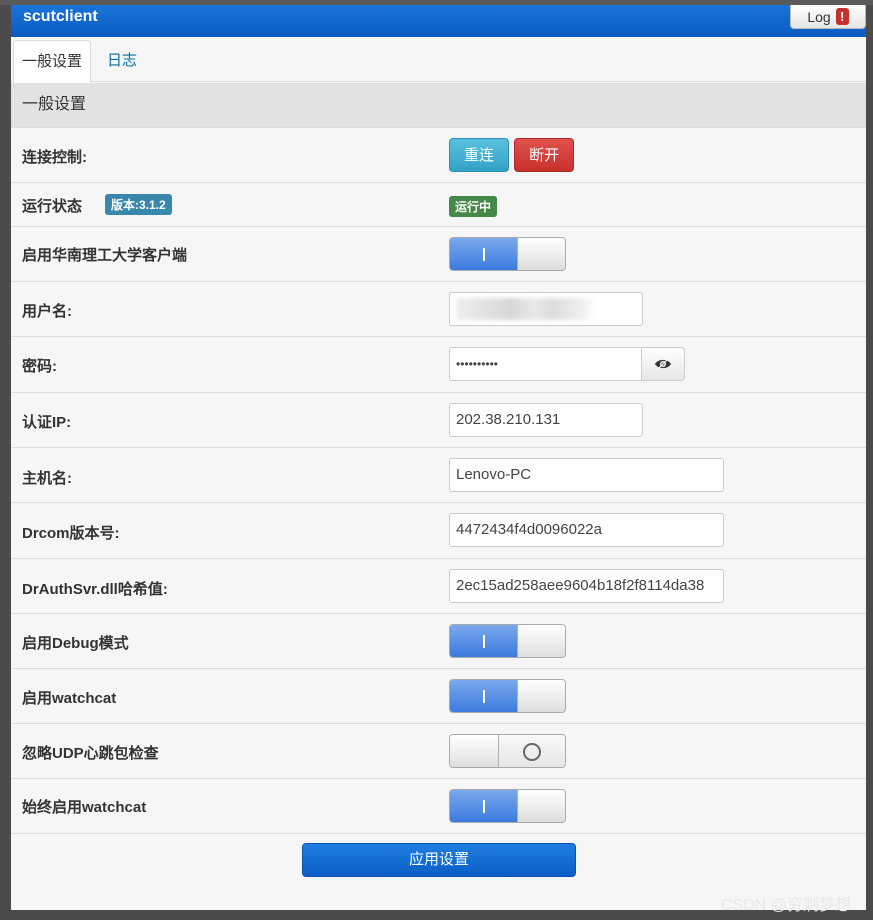 This screenshot has height=920, width=873. What do you see at coordinates (71, 533) in the screenshot?
I see `drcom-version-label: Drcom版本号:` at bounding box center [71, 533].